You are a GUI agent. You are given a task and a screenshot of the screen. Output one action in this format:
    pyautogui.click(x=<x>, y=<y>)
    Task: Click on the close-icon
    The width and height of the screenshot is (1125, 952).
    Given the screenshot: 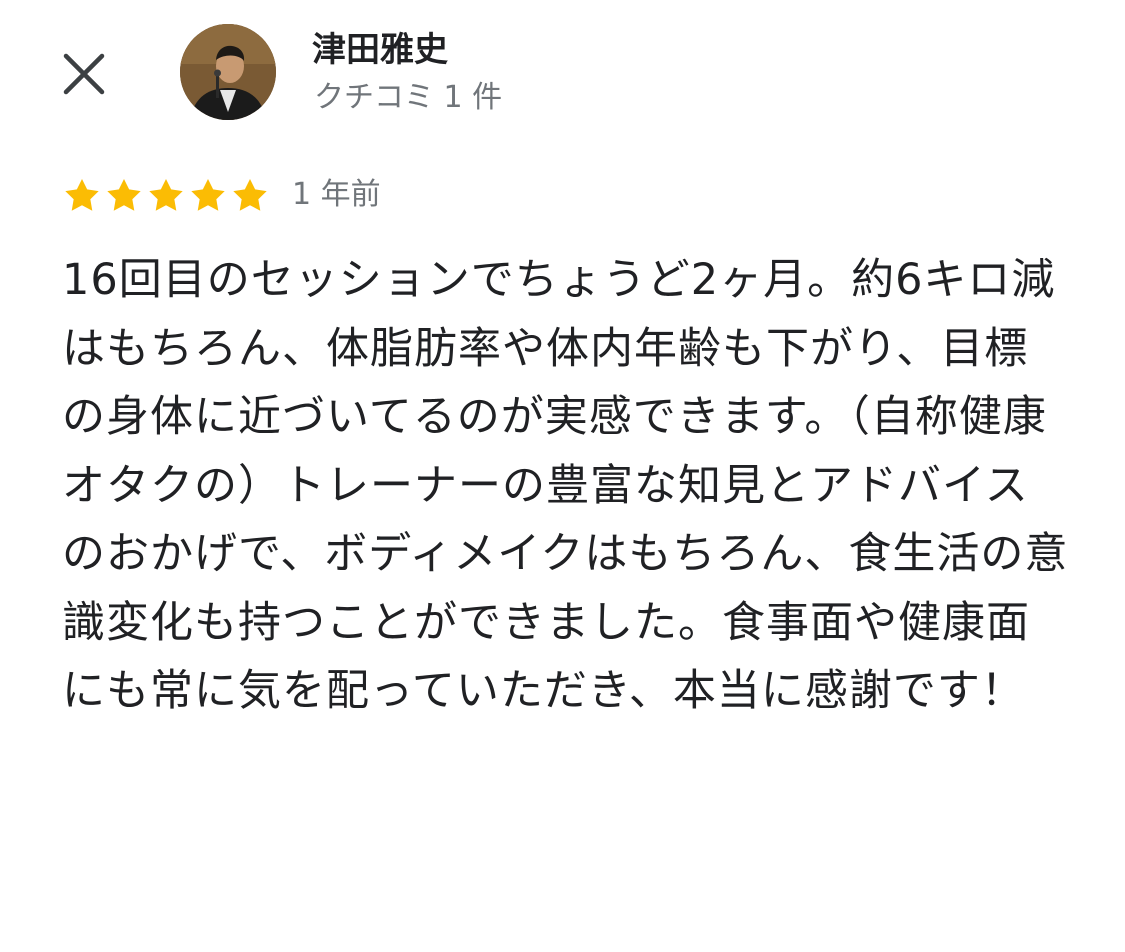 What is the action you would take?
    pyautogui.click(x=84, y=74)
    